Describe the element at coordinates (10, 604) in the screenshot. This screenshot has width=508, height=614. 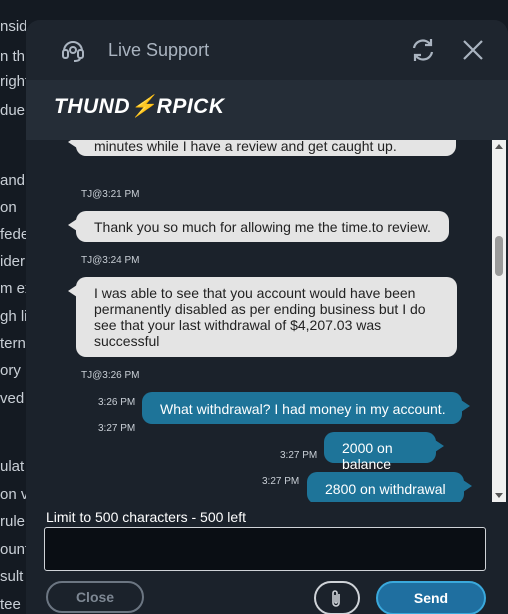
I see `bg-fragment: tee` at that location.